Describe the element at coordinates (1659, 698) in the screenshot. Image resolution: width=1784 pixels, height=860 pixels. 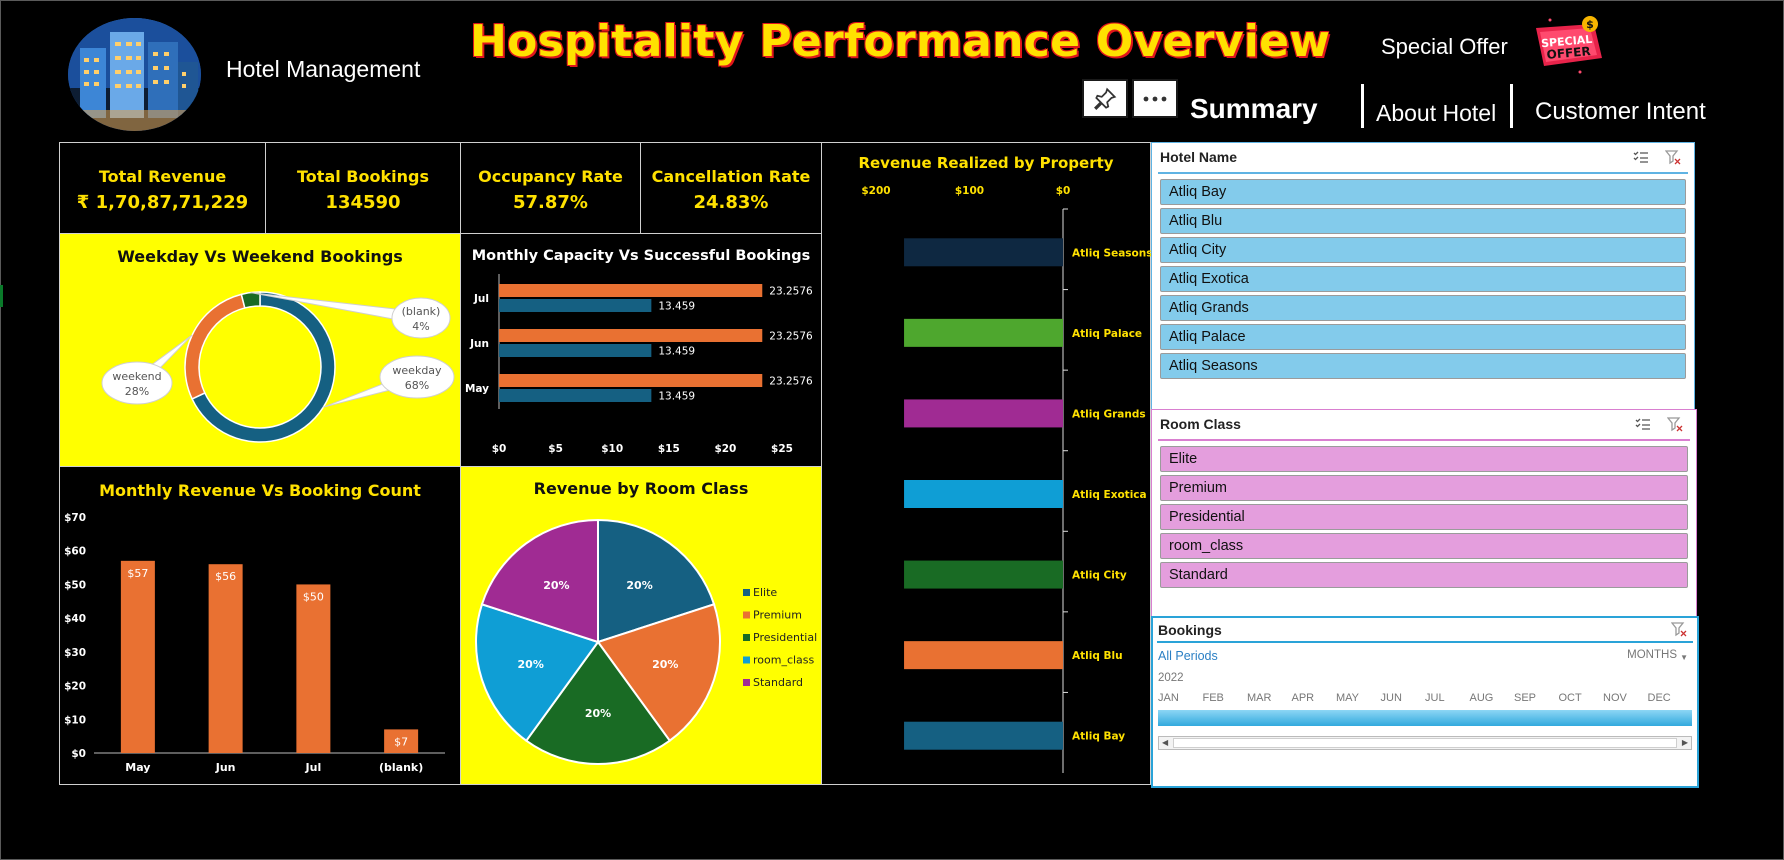
I see `timeline-month: DEC` at that location.